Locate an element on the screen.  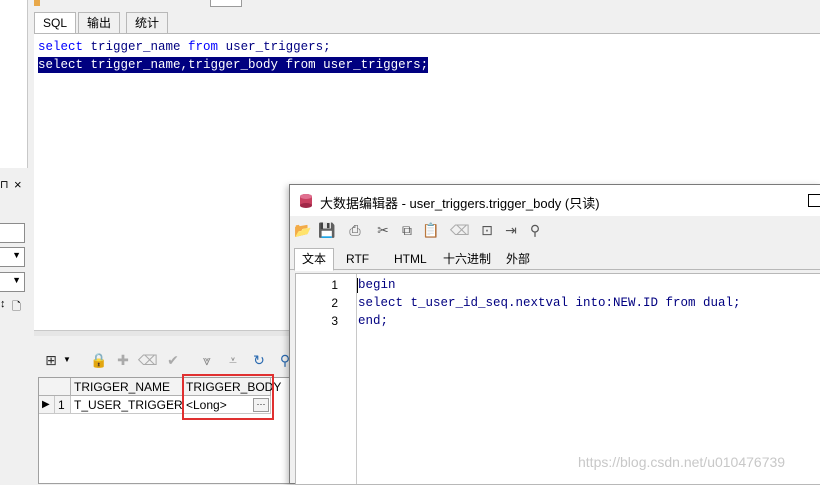
tab-statistics: 统计 is located at coordinates (147, 22).